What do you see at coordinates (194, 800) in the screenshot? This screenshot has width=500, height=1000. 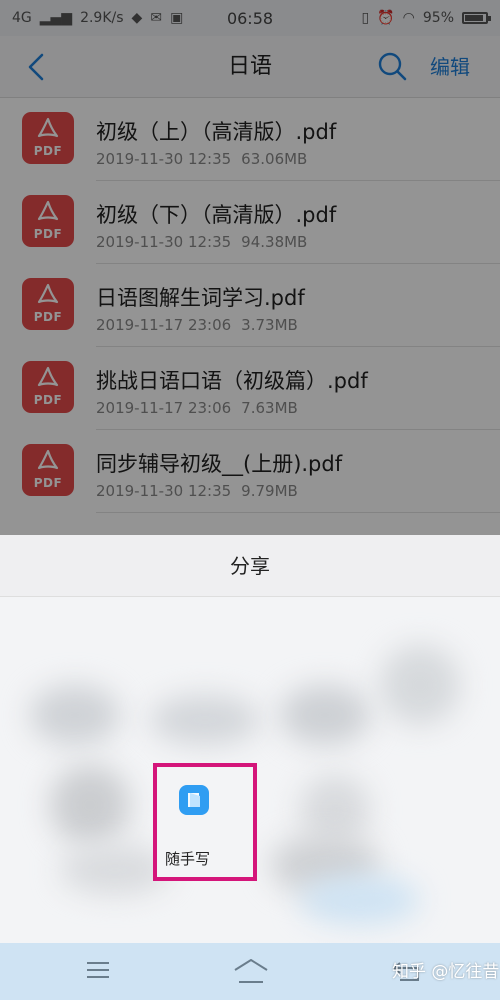 I see `notebook-app-icon` at bounding box center [194, 800].